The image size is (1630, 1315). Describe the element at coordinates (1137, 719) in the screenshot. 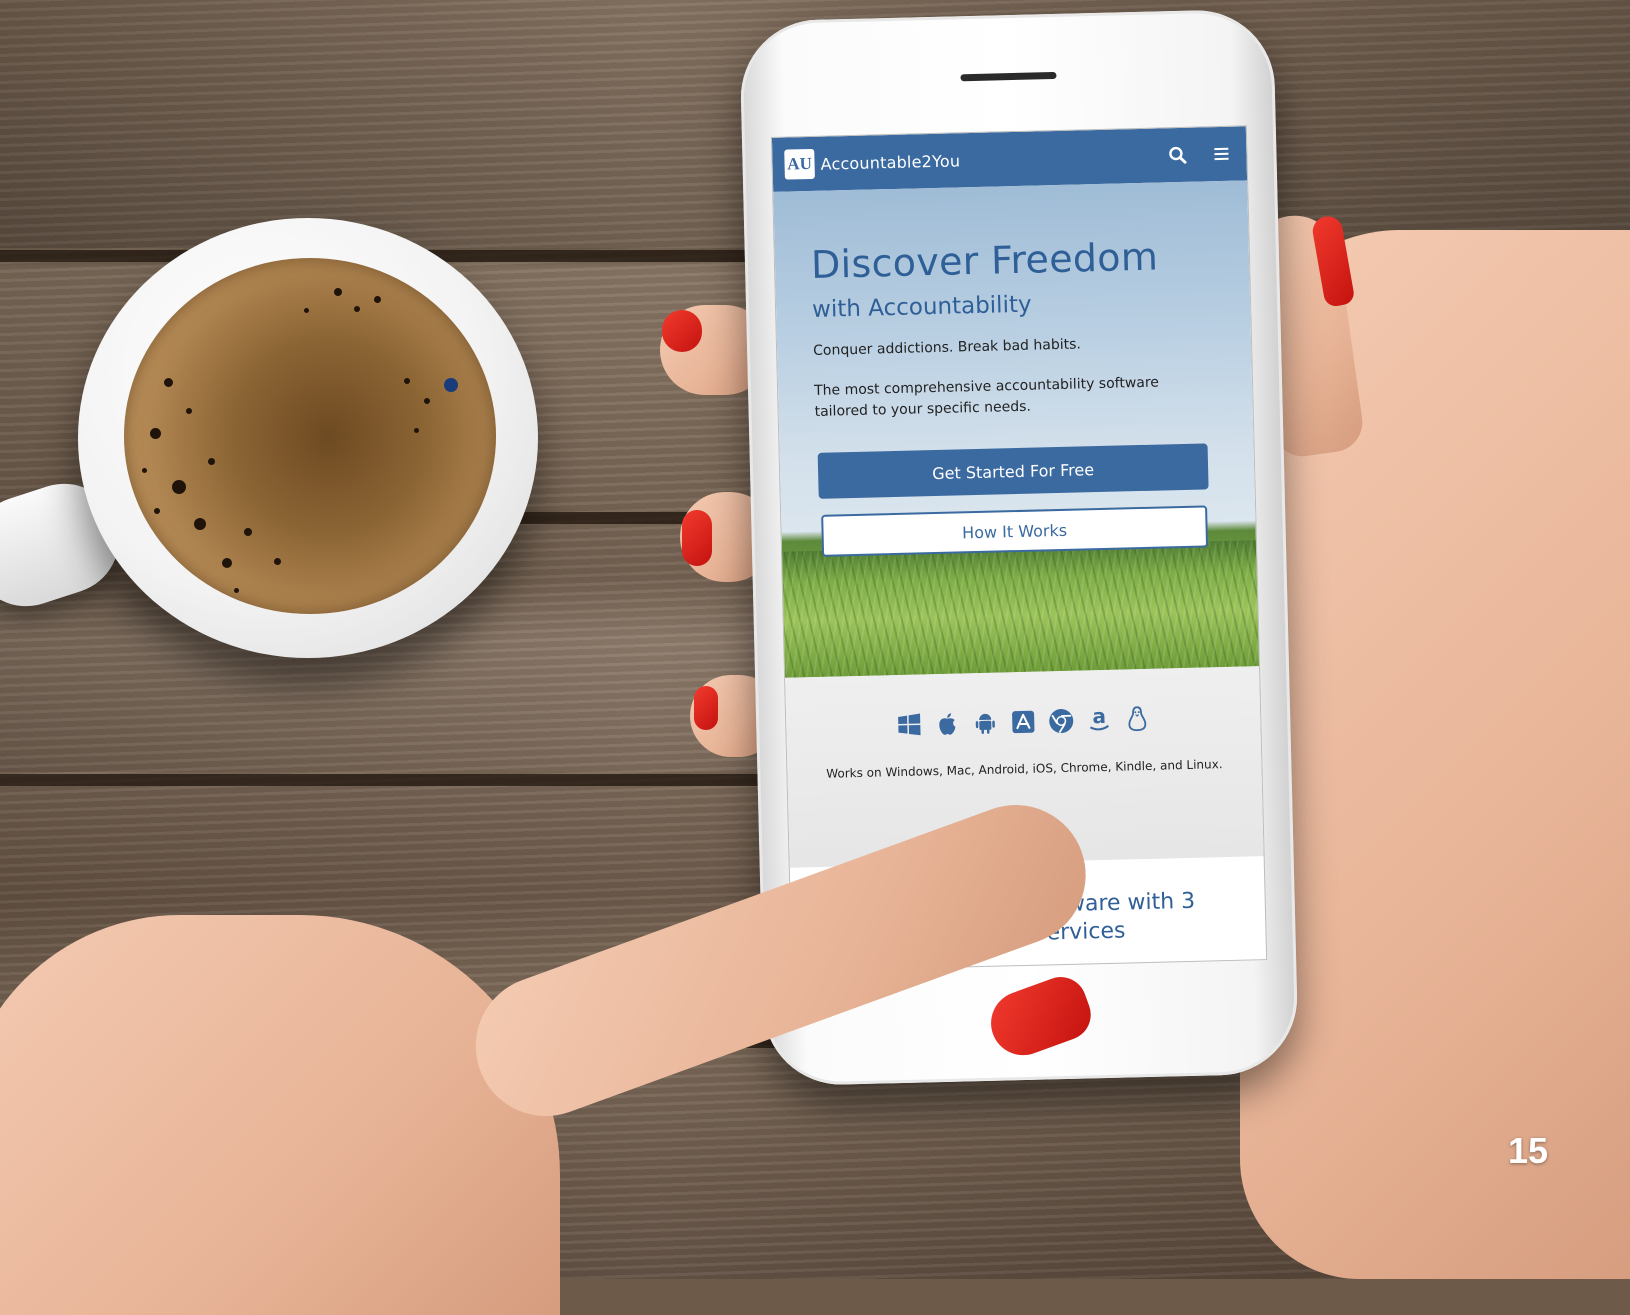

I see `linux-icon` at that location.